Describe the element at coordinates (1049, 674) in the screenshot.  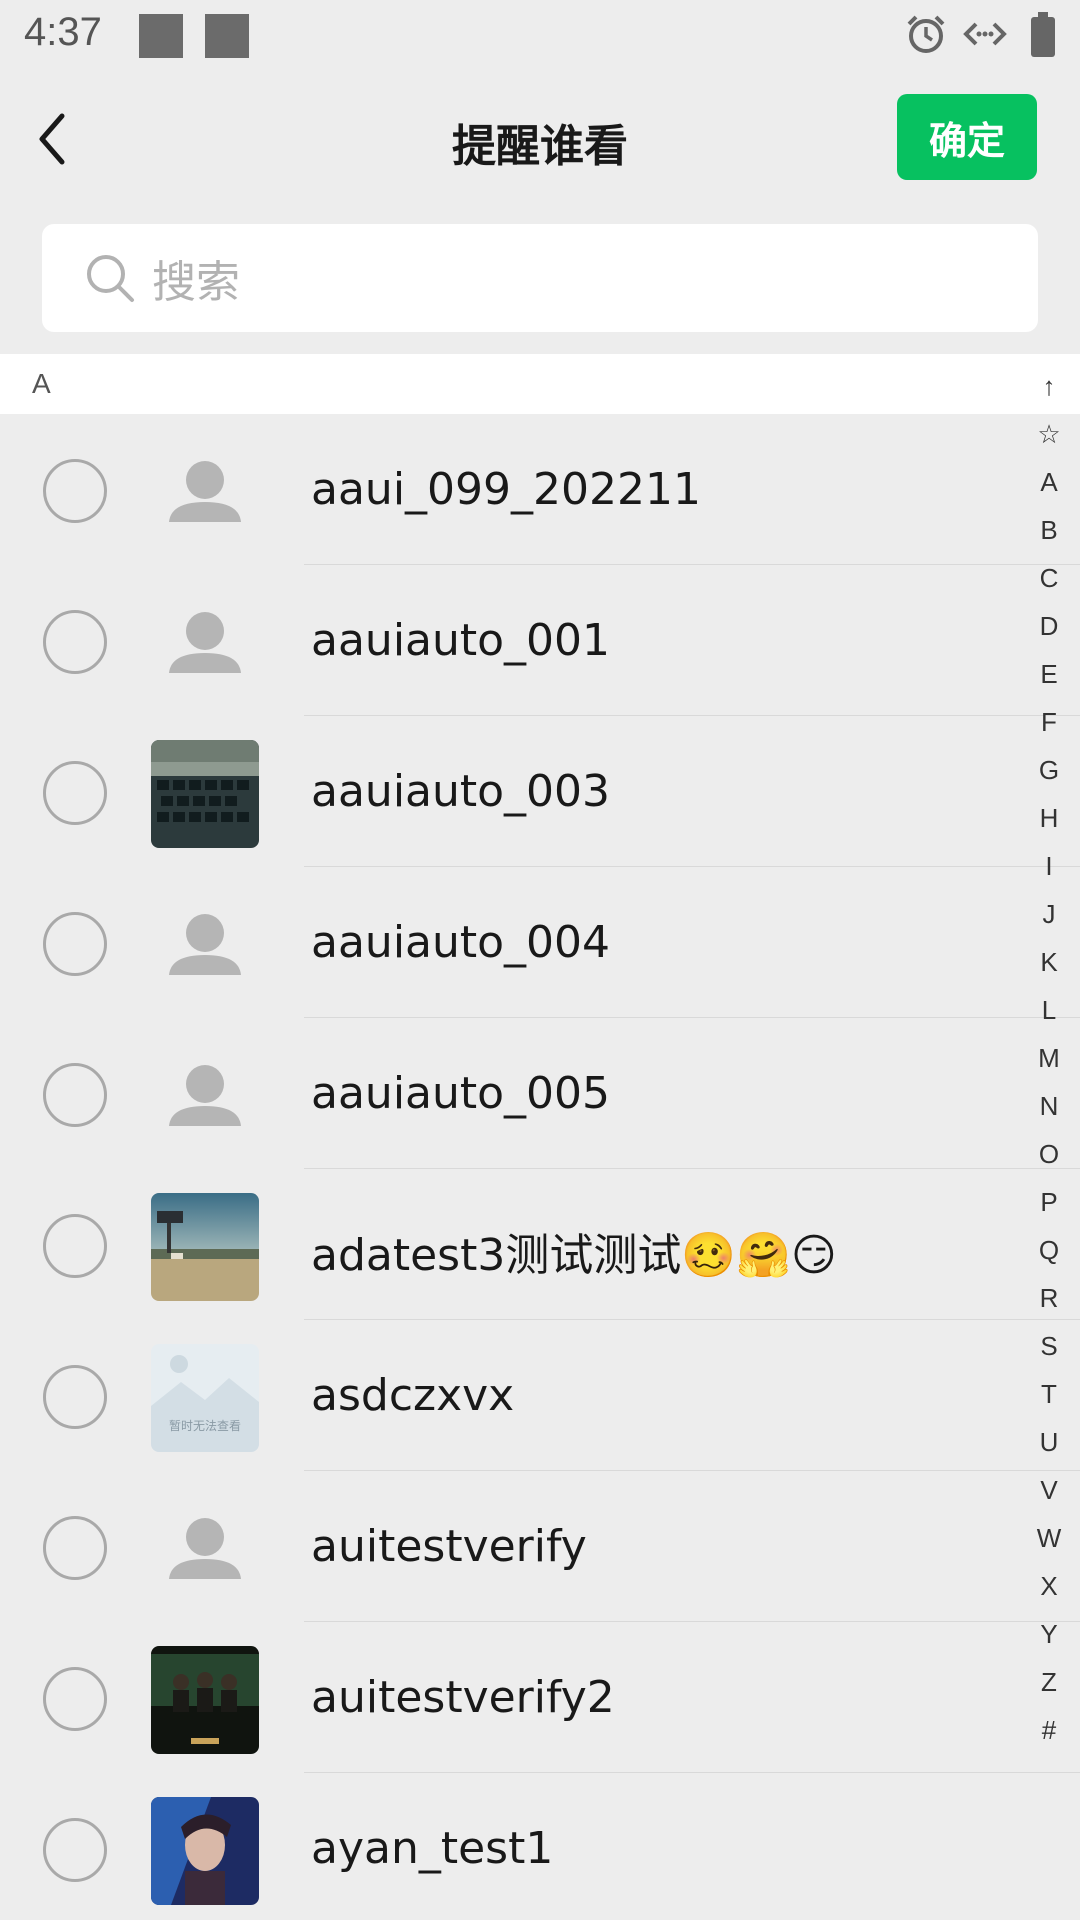
I see `index-item: E` at that location.